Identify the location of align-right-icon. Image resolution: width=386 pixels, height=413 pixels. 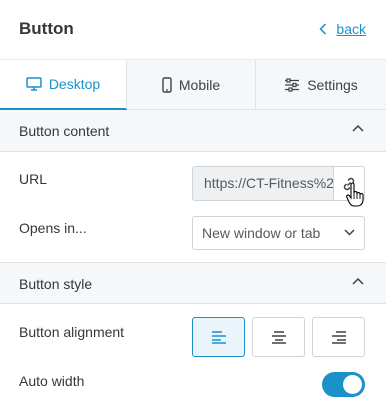
(338, 337).